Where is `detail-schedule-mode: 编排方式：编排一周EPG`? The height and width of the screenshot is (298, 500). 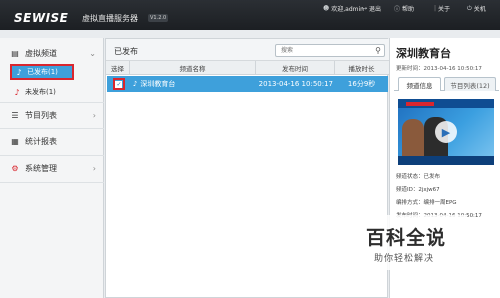 detail-schedule-mode: 编排方式：编排一周EPG is located at coordinates (426, 203).